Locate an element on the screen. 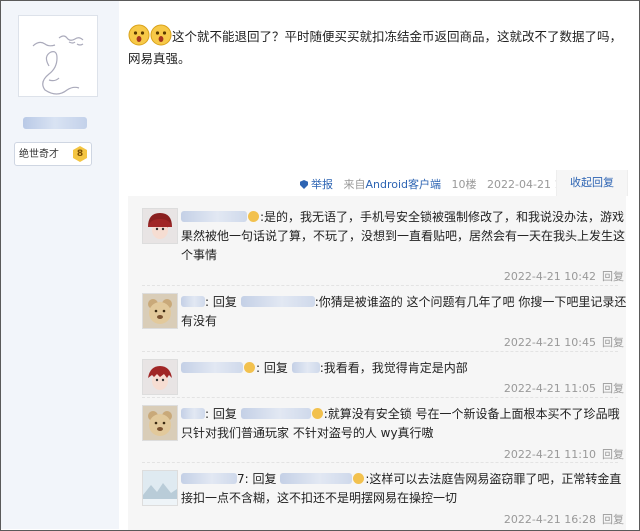  reply-time: 2022-4-21 10:42 is located at coordinates (549, 276).